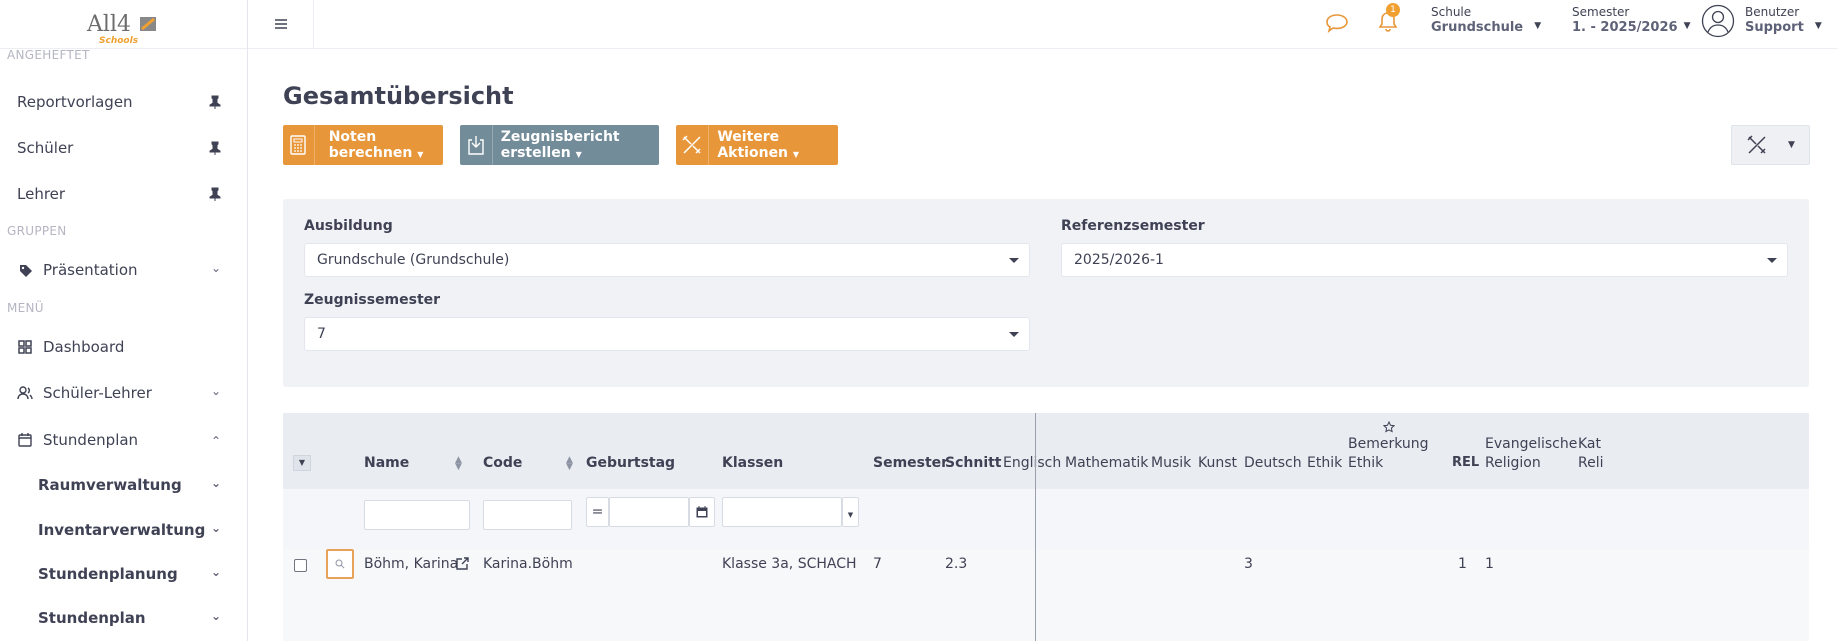  I want to click on column-header-bemerkung: Bemerkung, so click(1388, 444).